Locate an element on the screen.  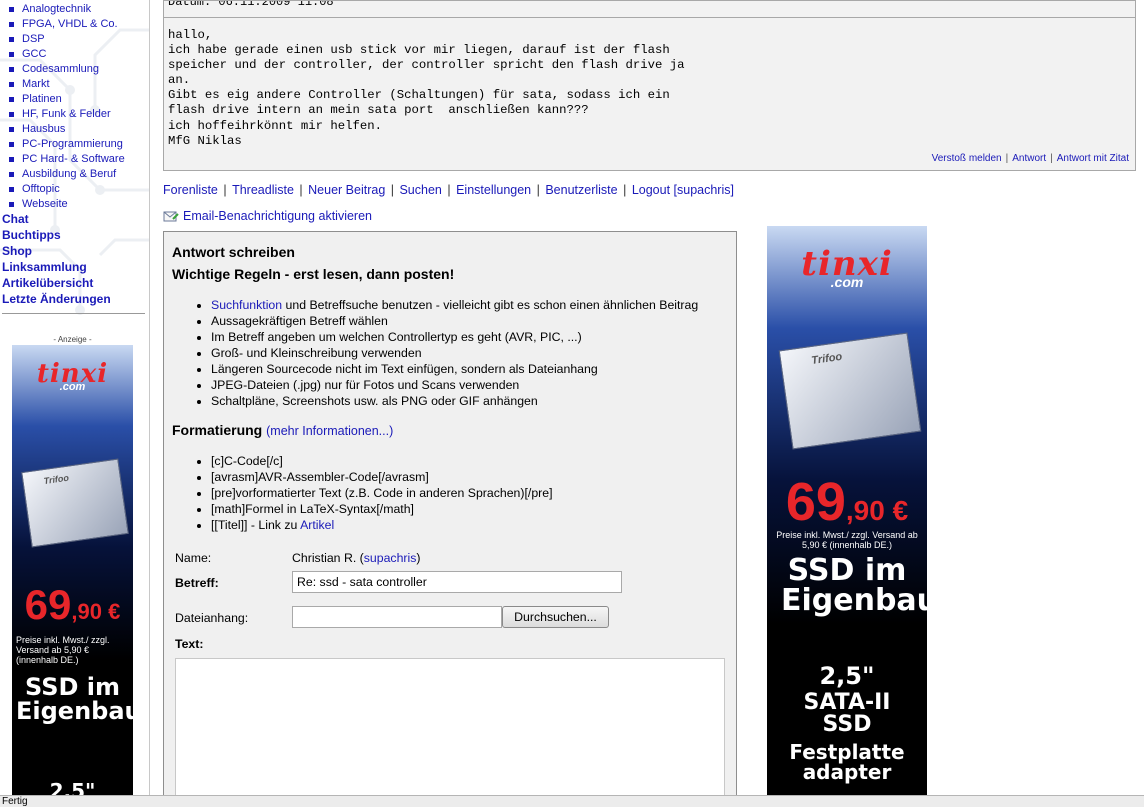
rule-item: Aussagekräftigen Betreff wählen is located at coordinates (454, 321).